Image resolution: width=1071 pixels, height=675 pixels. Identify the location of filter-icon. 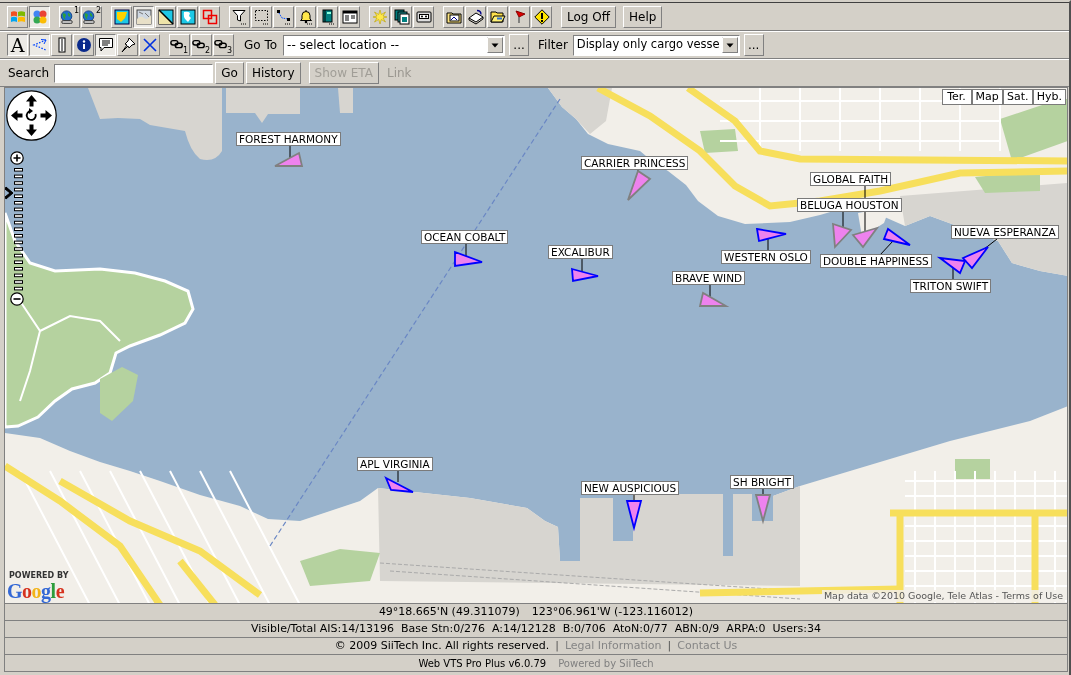
(239, 16).